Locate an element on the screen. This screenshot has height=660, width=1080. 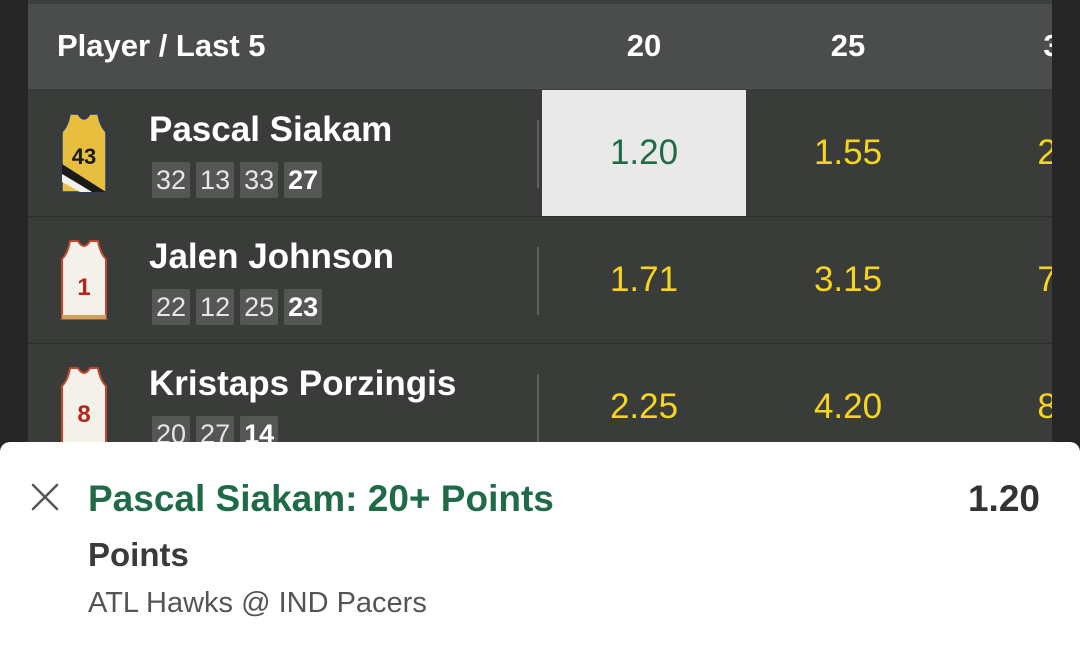
last-five-scores: 22 12 25 23 is located at coordinates (237, 307).